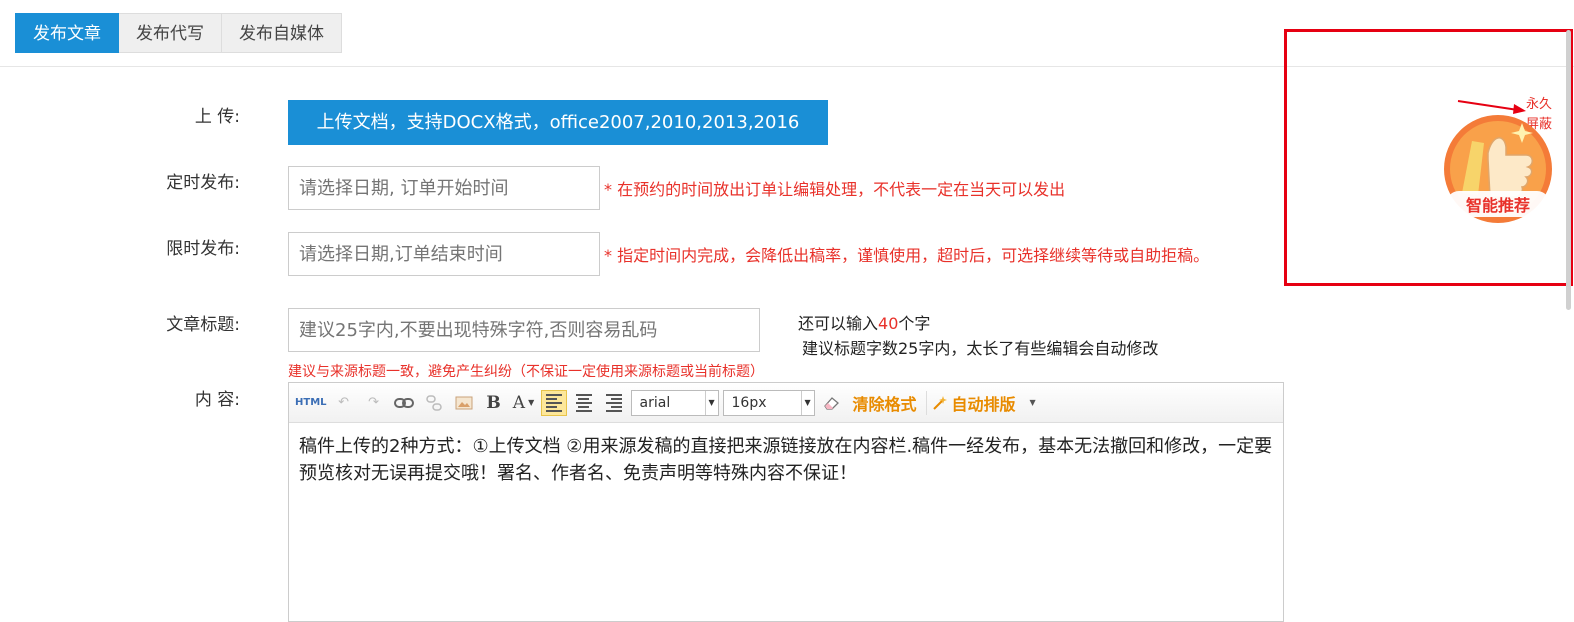  I want to click on align-right-icon, so click(613, 402).